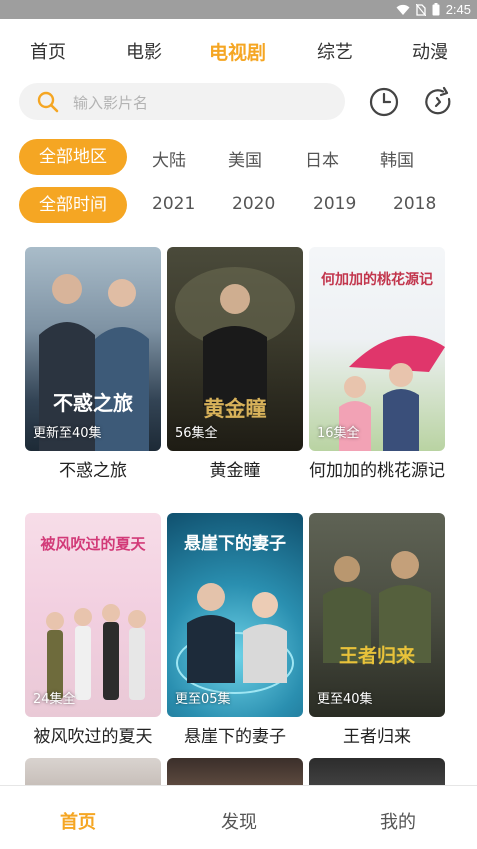  I want to click on status-time: 2:45, so click(458, 9).